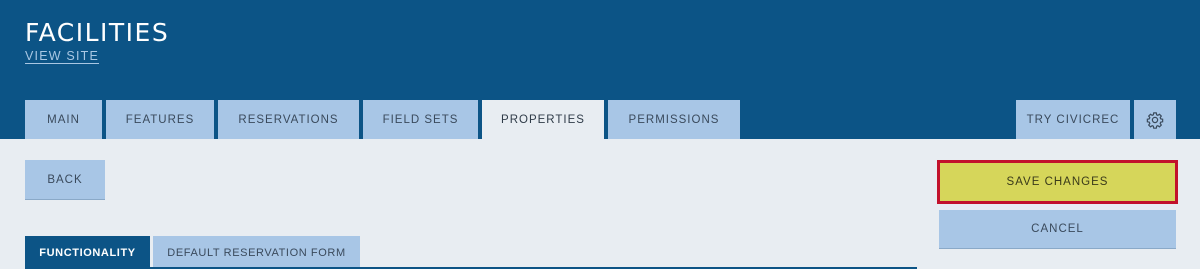  I want to click on tab-features: FEATURES, so click(160, 119).